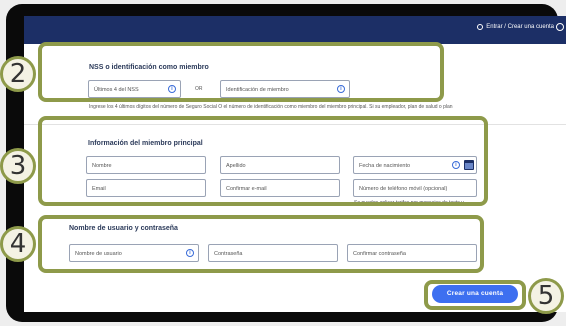  I want to click on top-bar: Entrar / Crear una cuenta, so click(295, 30).